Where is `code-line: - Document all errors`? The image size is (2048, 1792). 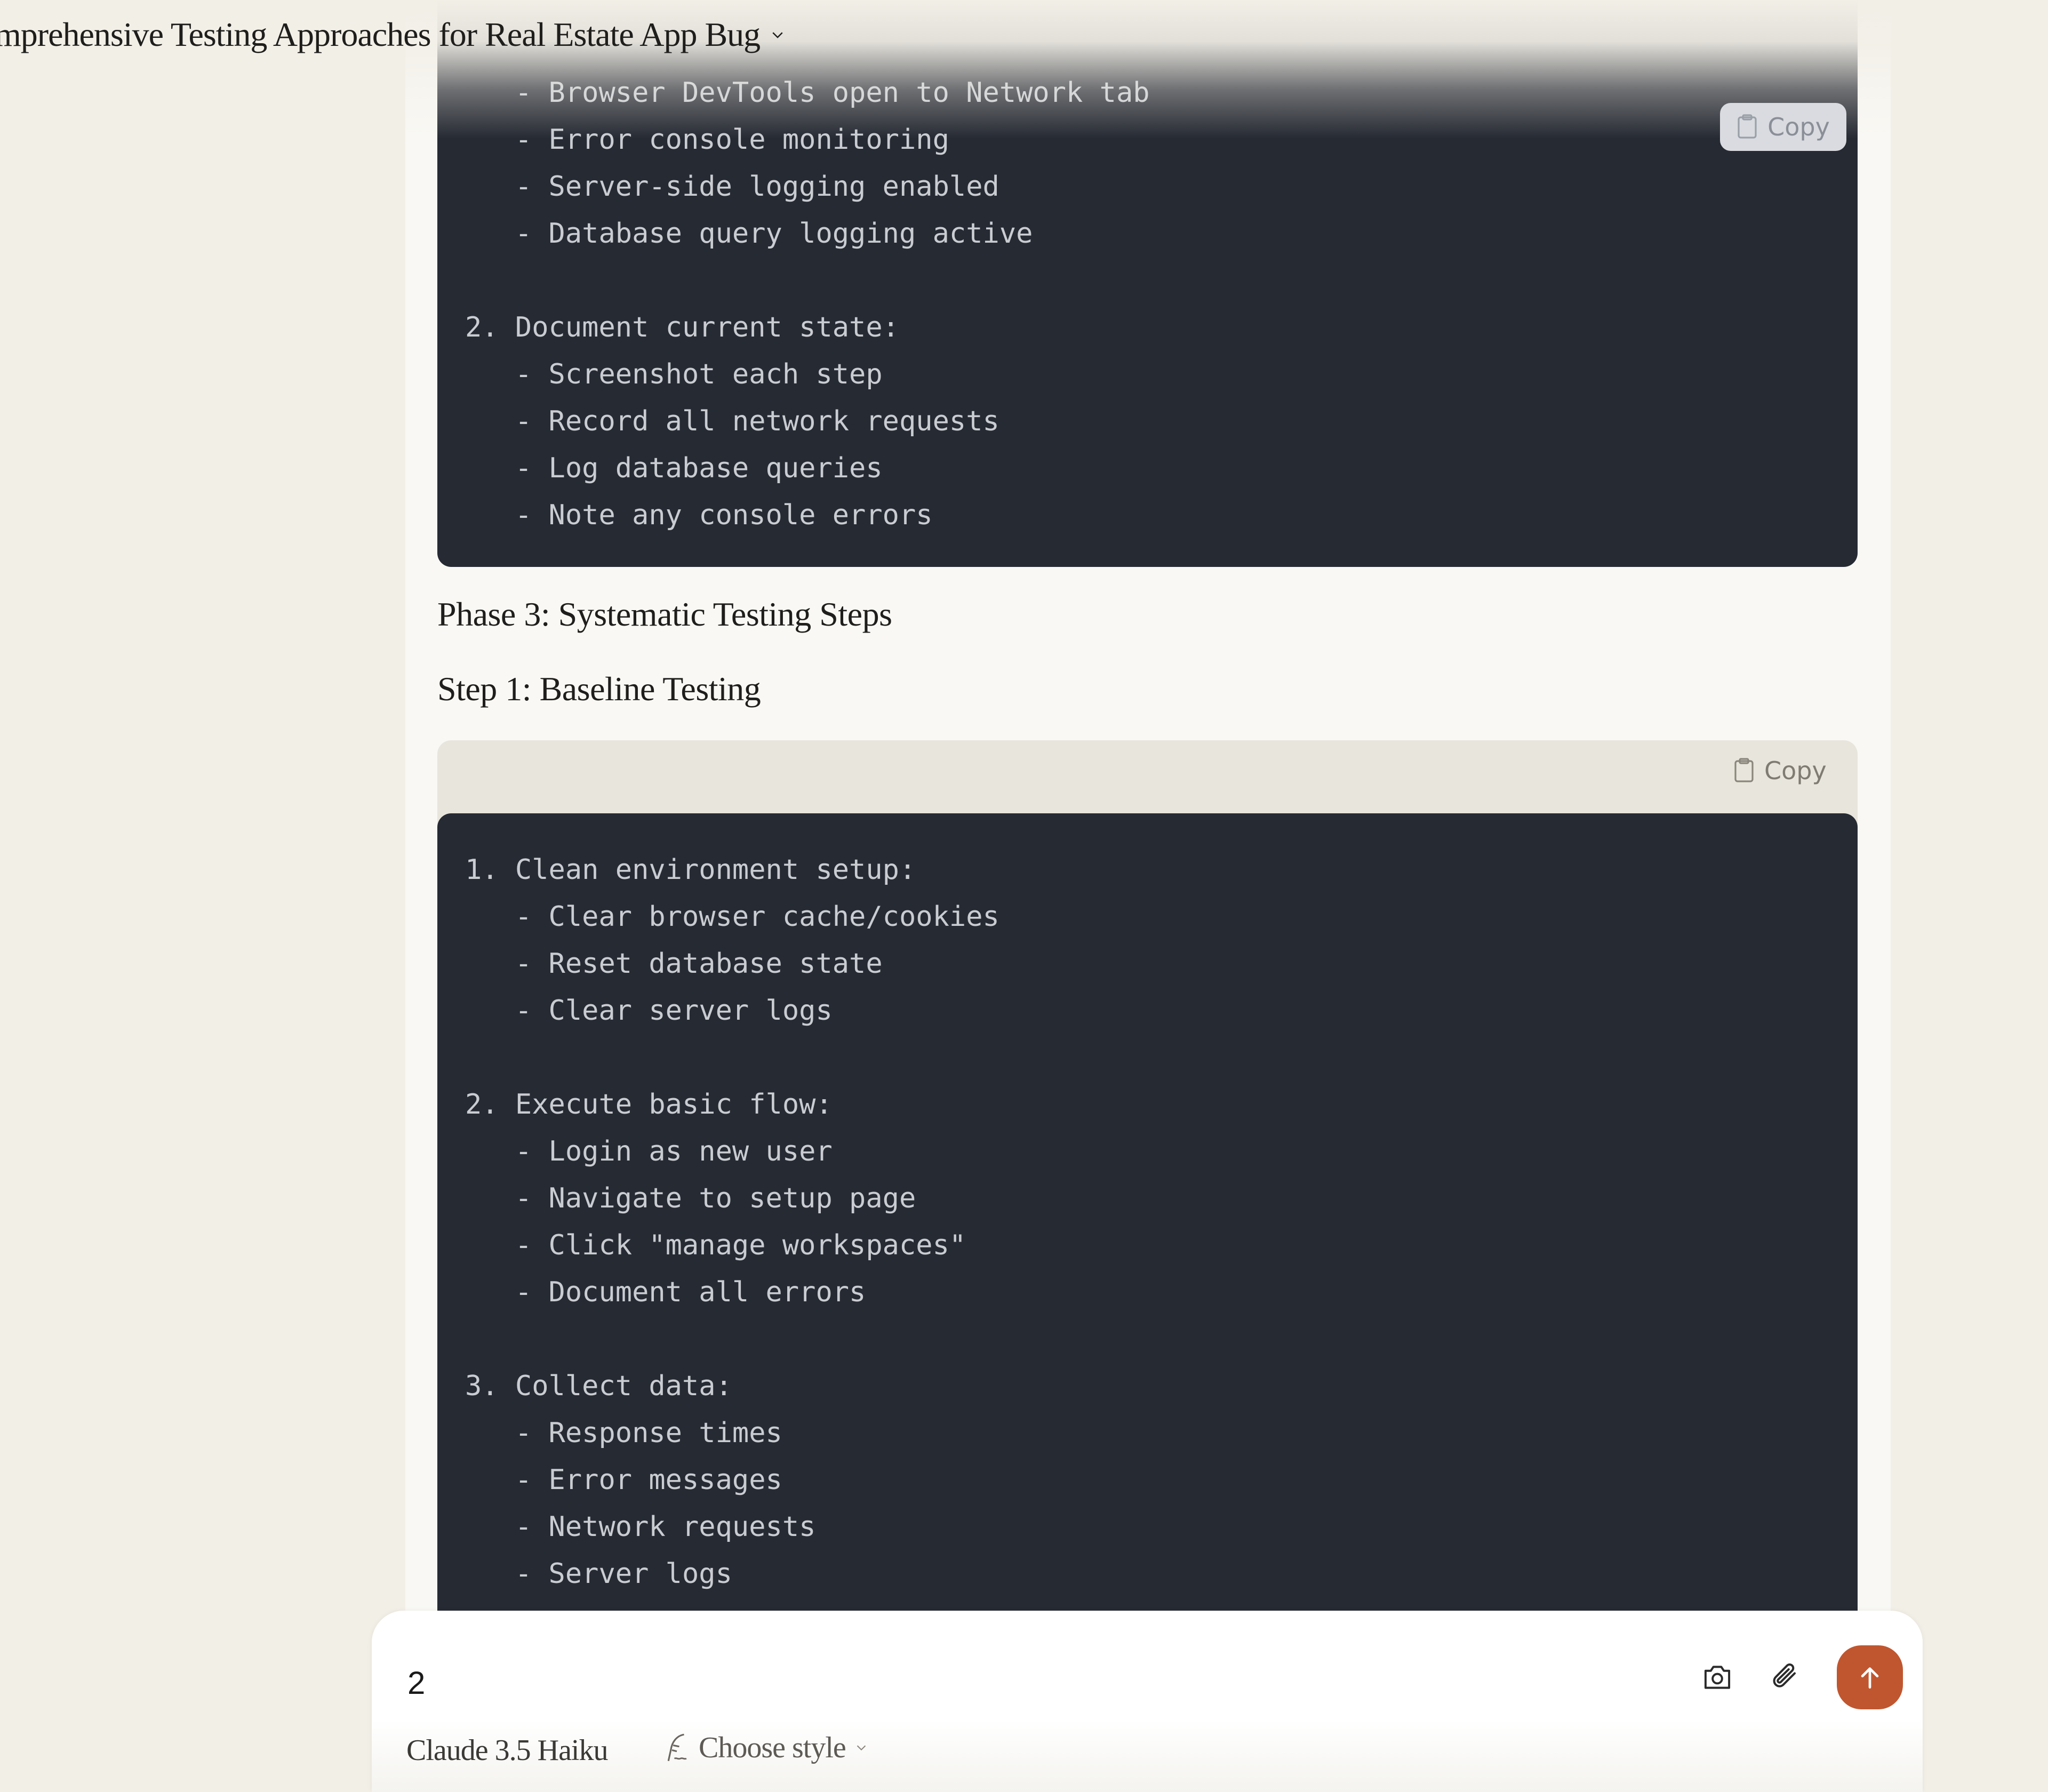
code-line: - Document all errors is located at coordinates (665, 1292).